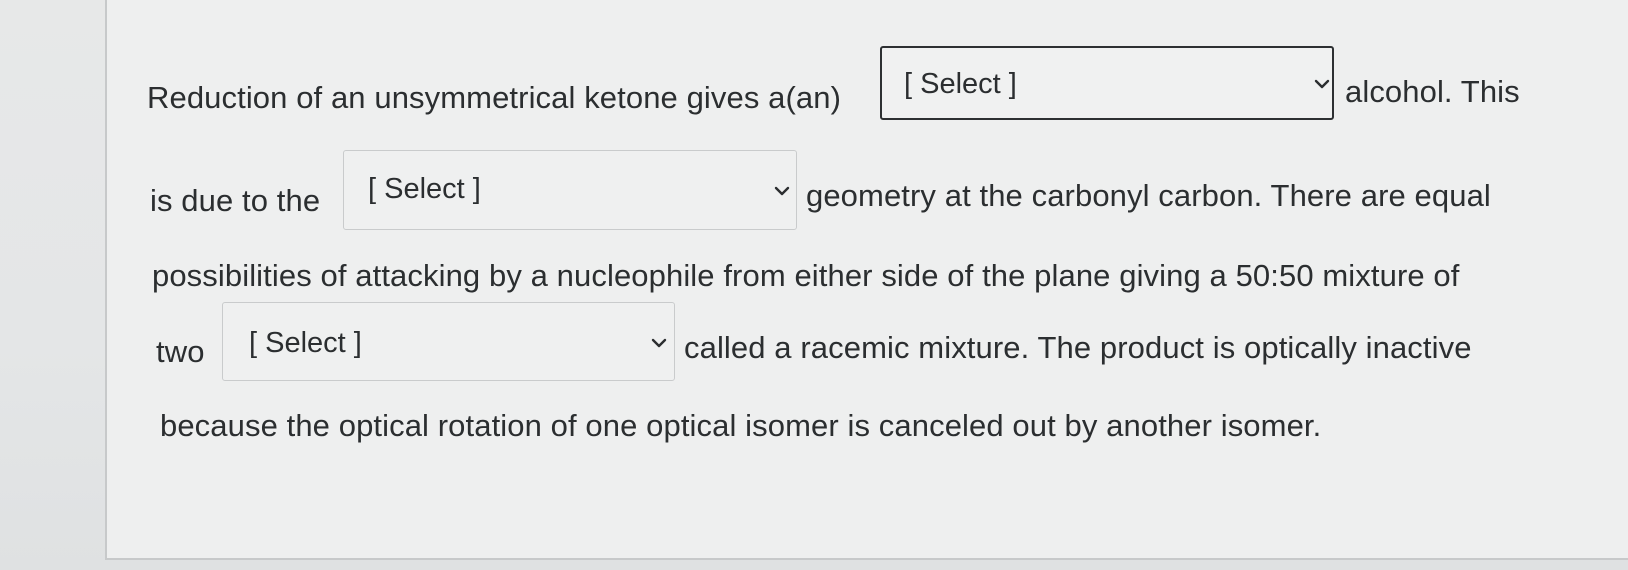 The width and height of the screenshot is (1628, 570). Describe the element at coordinates (305, 343) in the screenshot. I see `dropdown-3-value: [ Select ]` at that location.